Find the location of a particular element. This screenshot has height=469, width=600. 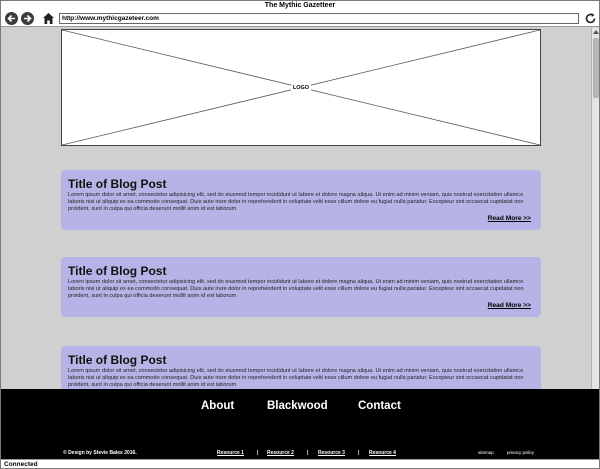

footer-nav-about: About is located at coordinates (217, 406).